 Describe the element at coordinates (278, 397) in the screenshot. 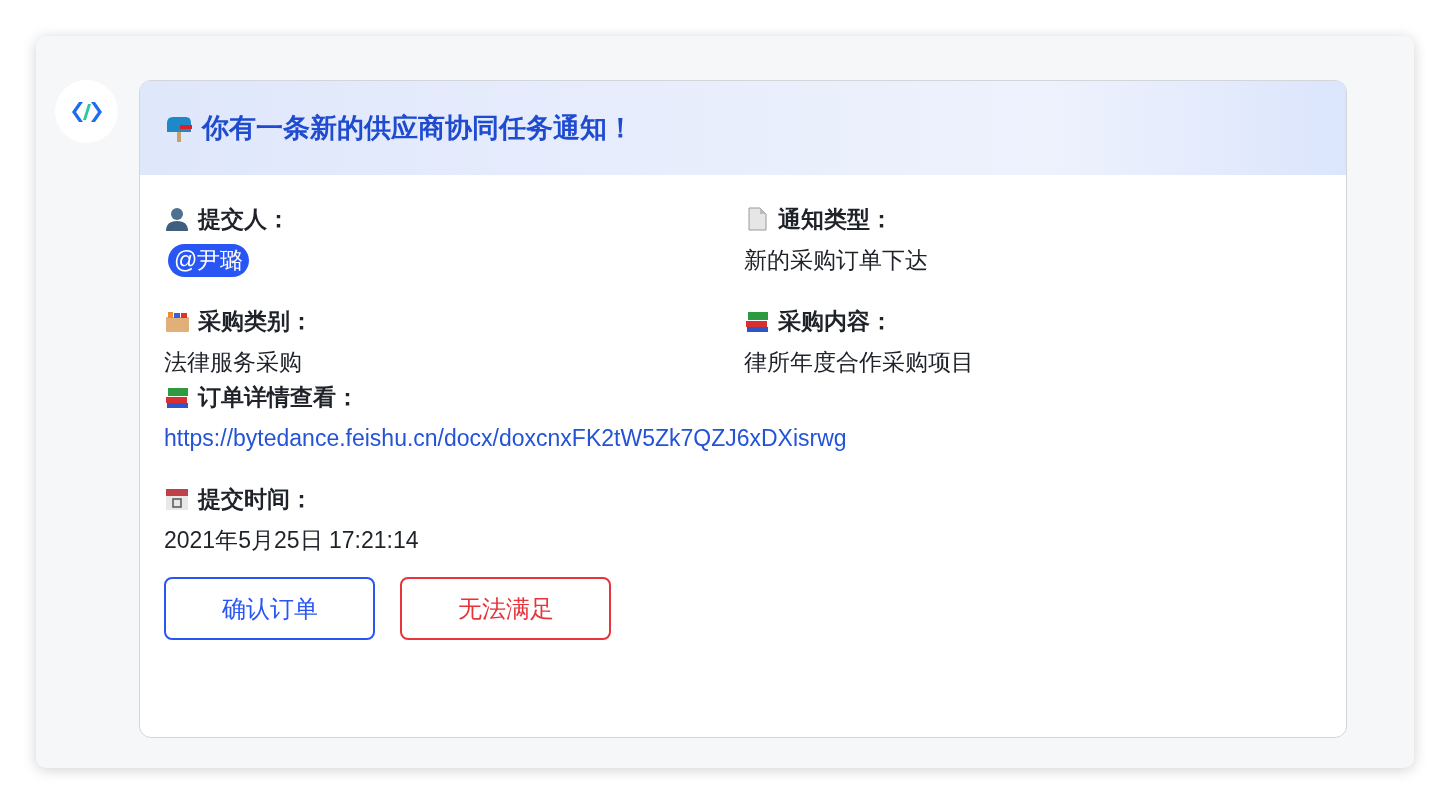

I see `field-label: 订单详情查看：` at that location.